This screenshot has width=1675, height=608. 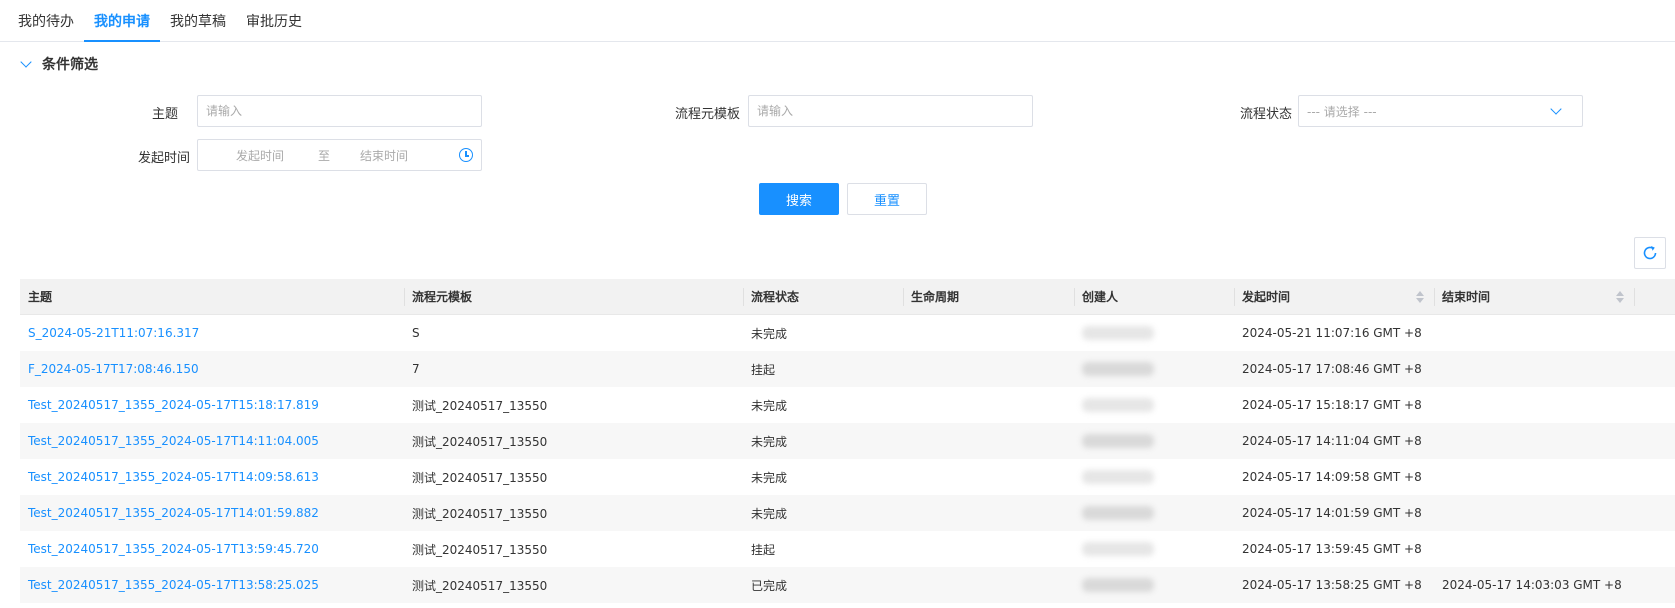 What do you see at coordinates (339, 155) in the screenshot?
I see `date-range-picker: 发起时间 至 结束时间` at bounding box center [339, 155].